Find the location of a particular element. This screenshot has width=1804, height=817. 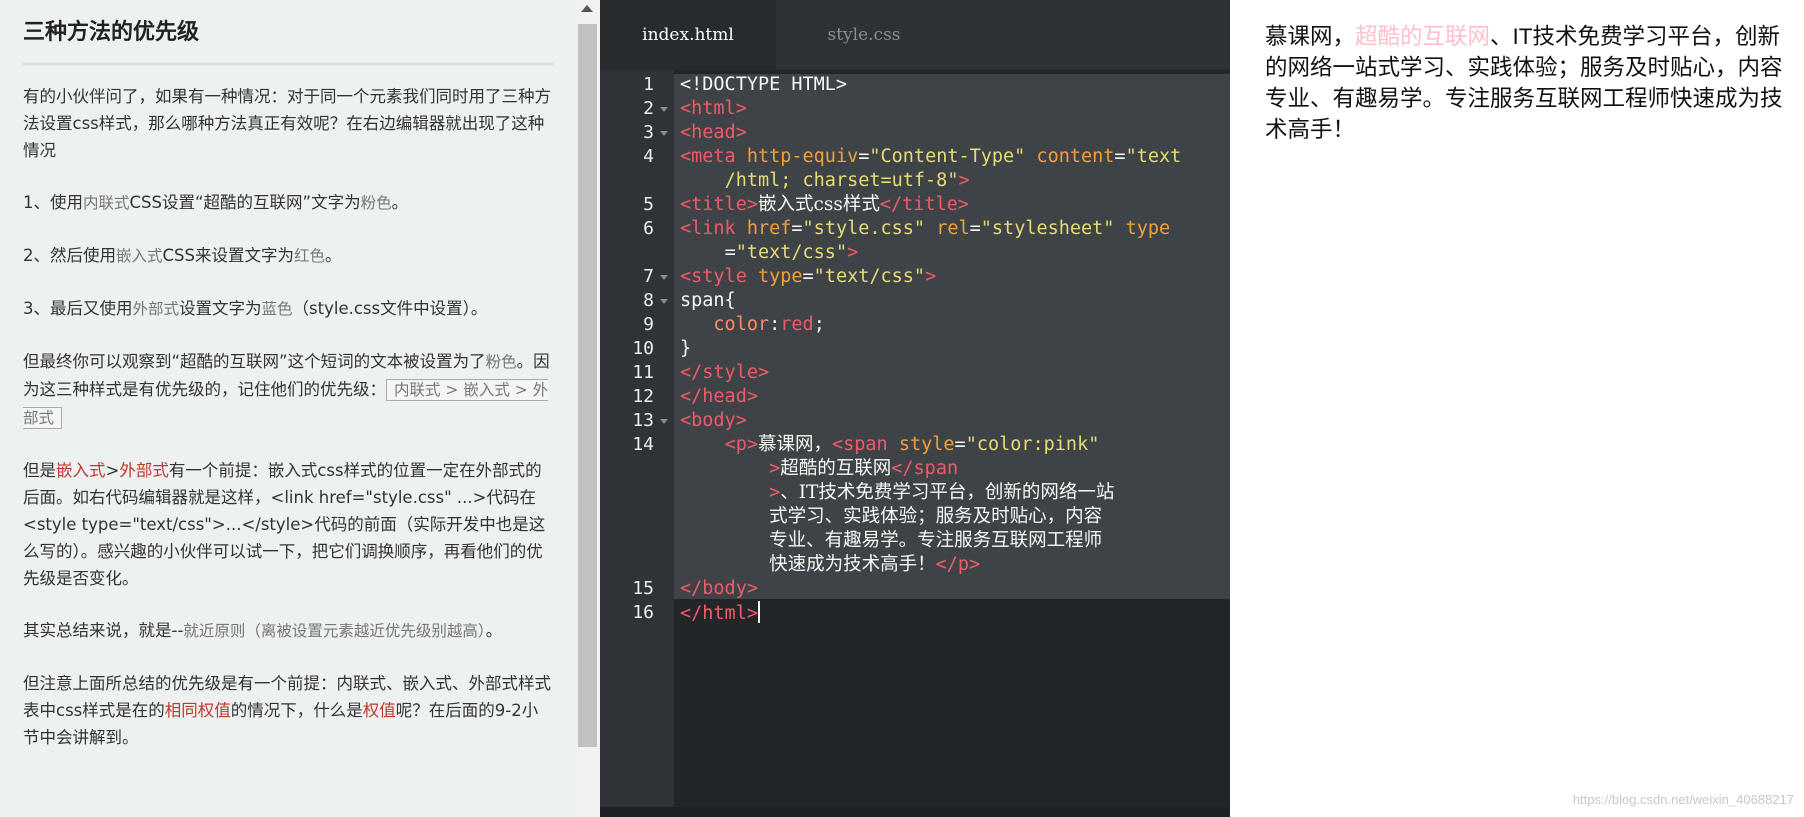

scroll-up-arrow-icon is located at coordinates (587, 8).